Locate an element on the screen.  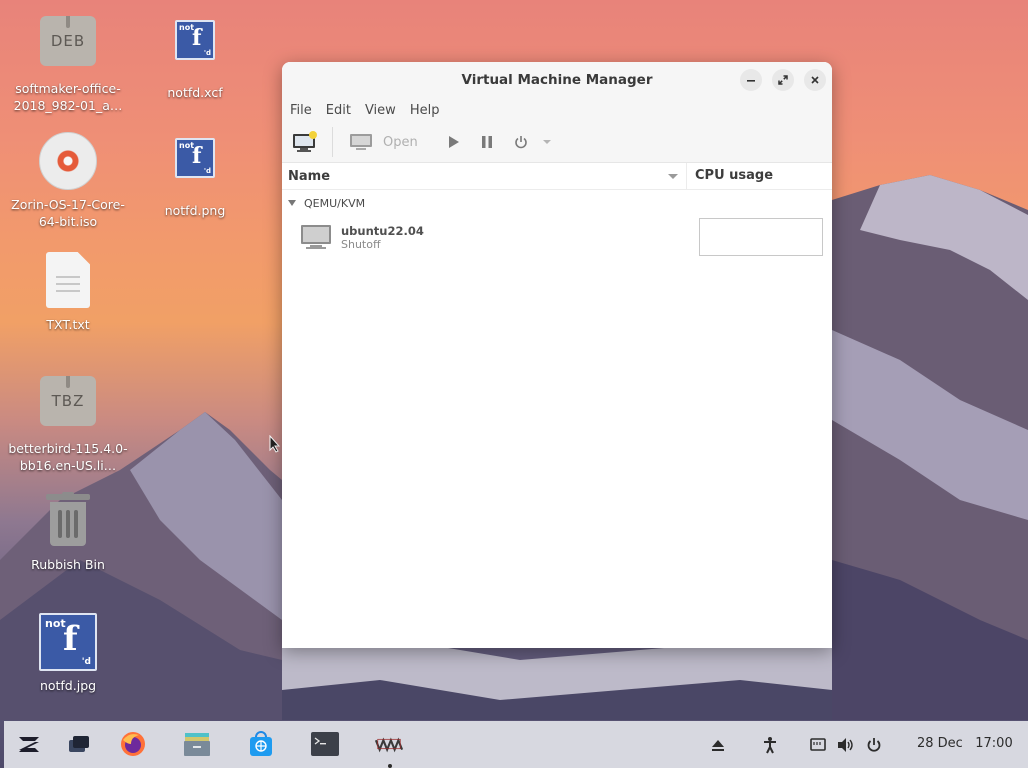
desktop-icon-notfd-xcf: not f'd notfd.xcf is located at coordinates (195, 56).